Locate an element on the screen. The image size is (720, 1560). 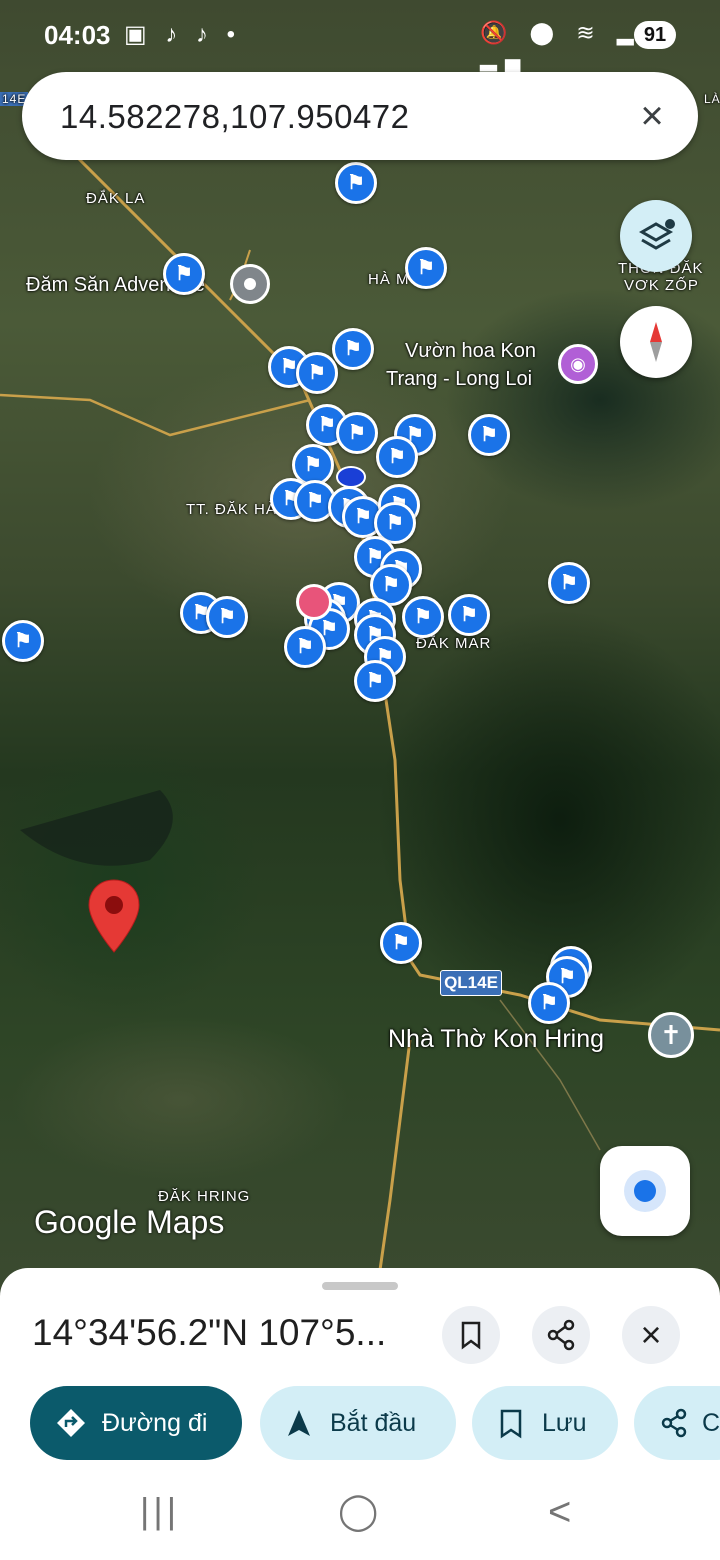
camera-poi-icon: ◉ is located at coordinates (578, 364).